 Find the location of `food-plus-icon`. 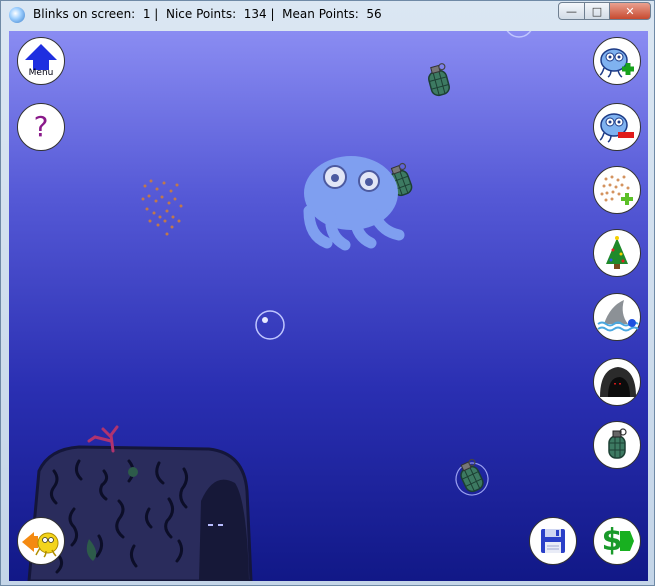

food-plus-icon is located at coordinates (616, 190).